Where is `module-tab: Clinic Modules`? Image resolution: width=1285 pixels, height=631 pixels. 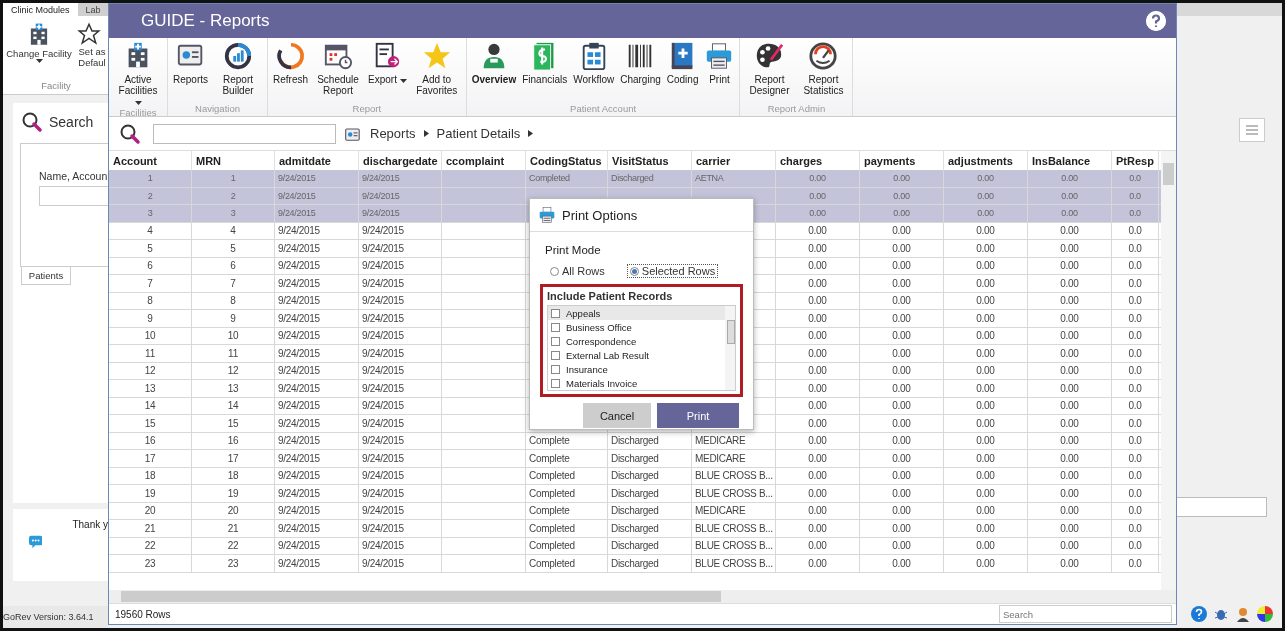
module-tab: Clinic Modules is located at coordinates (40, 9).